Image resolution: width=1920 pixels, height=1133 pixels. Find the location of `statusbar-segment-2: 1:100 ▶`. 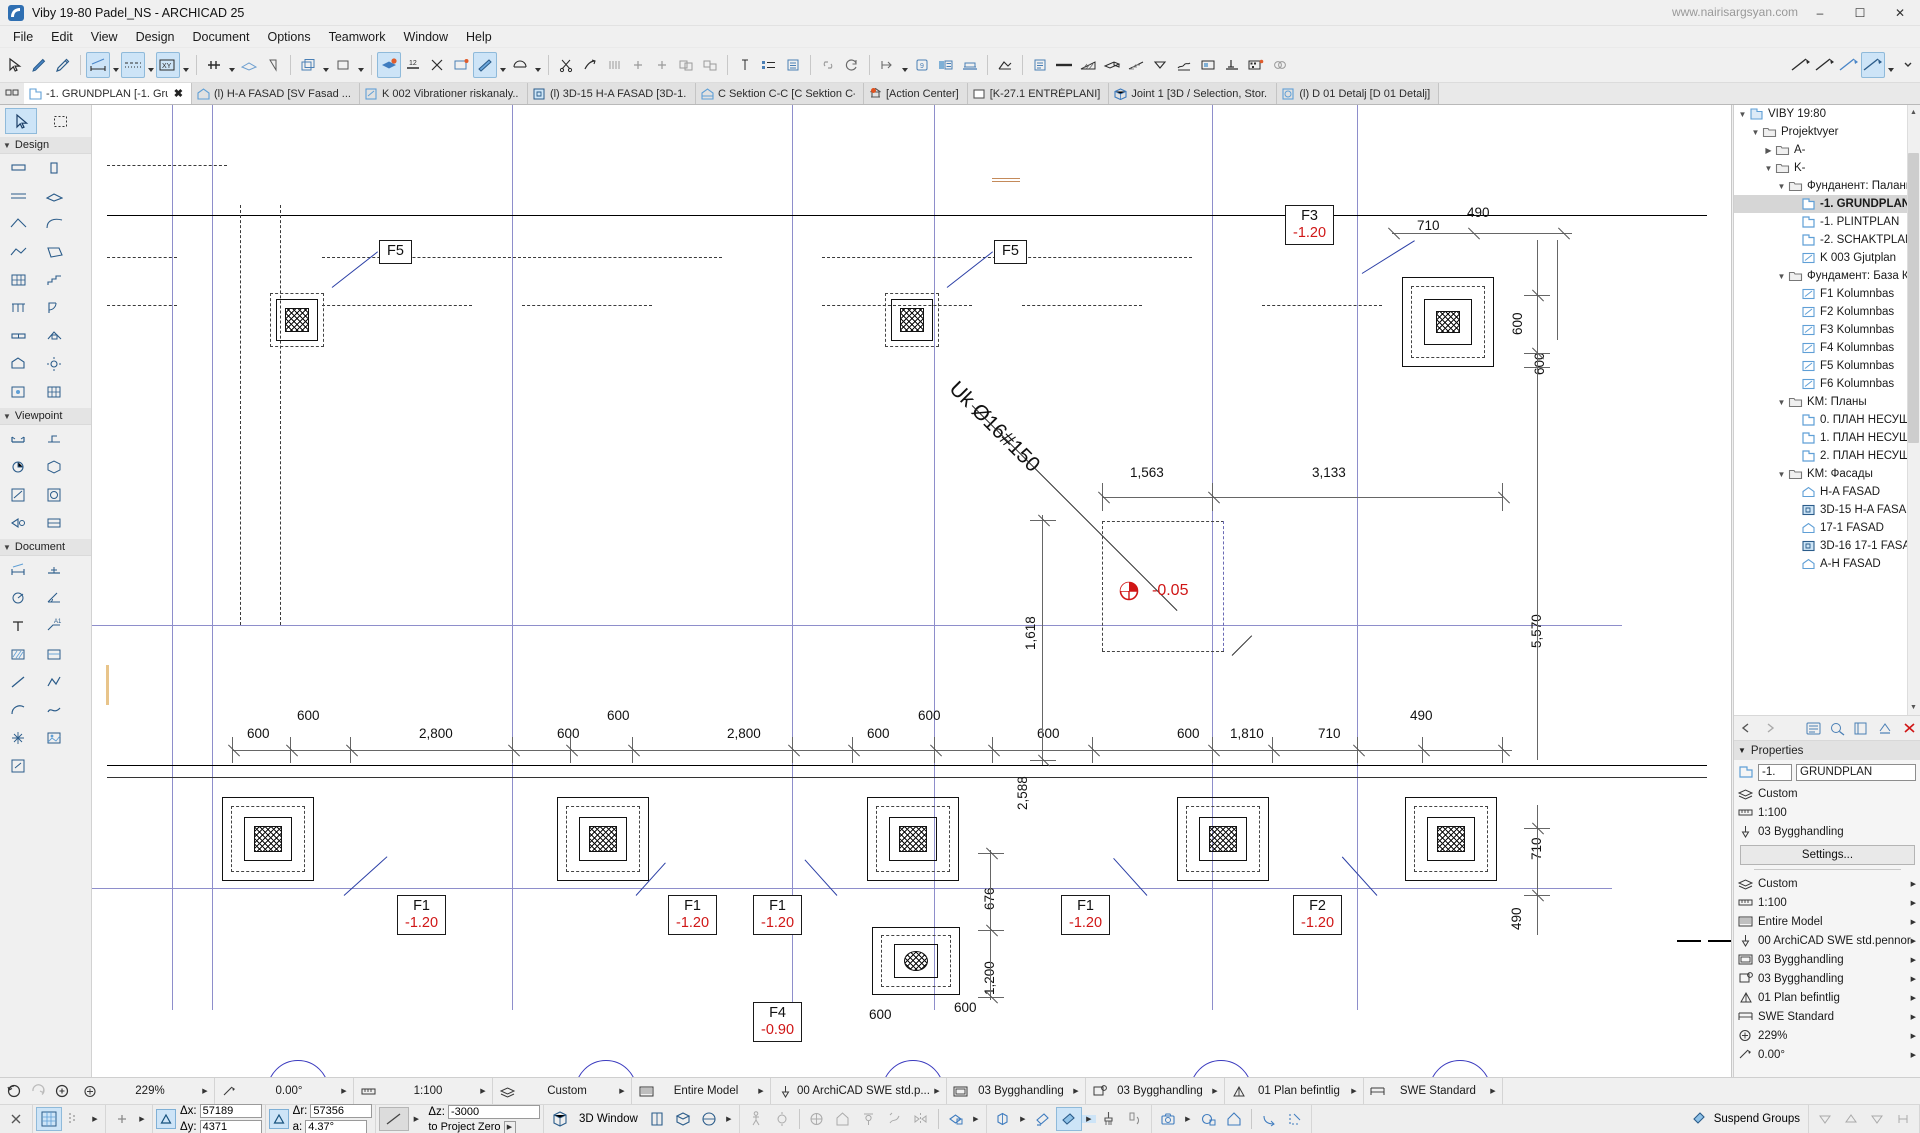

statusbar-segment-2: 1:100 ▶ is located at coordinates (423, 1091).